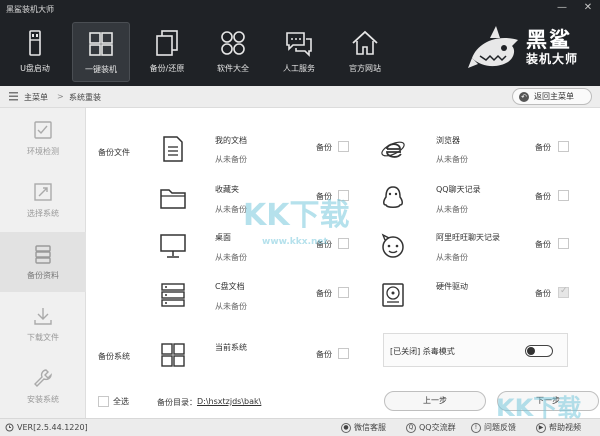  I want to click on item-status-c-drive-docs: 从未备份, so click(231, 306).